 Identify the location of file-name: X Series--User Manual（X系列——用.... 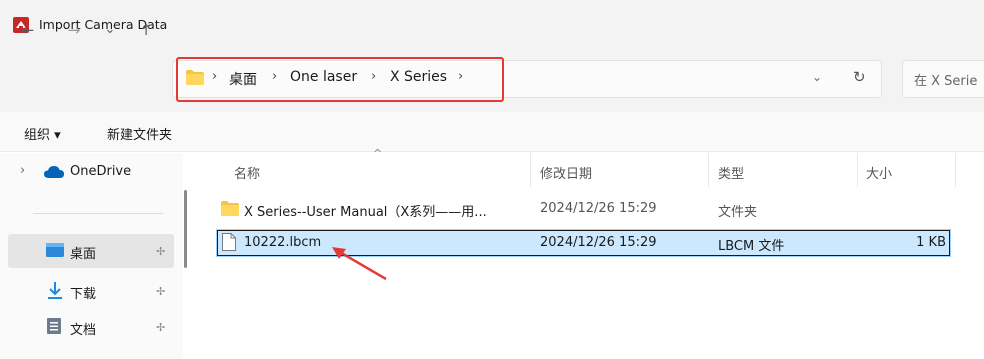
(365, 210).